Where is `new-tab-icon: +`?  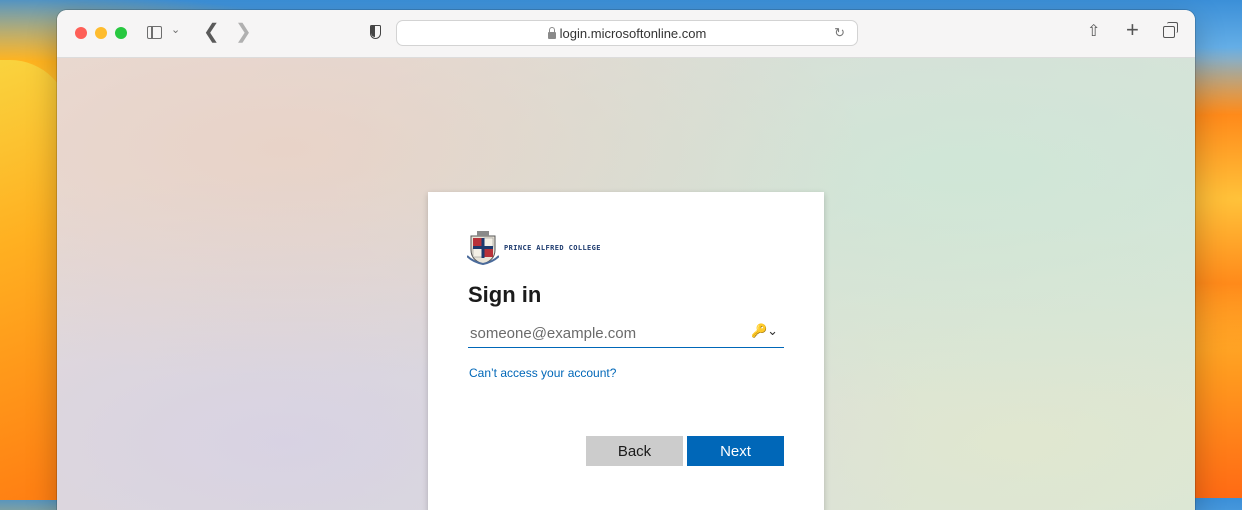 new-tab-icon: + is located at coordinates (1132, 30).